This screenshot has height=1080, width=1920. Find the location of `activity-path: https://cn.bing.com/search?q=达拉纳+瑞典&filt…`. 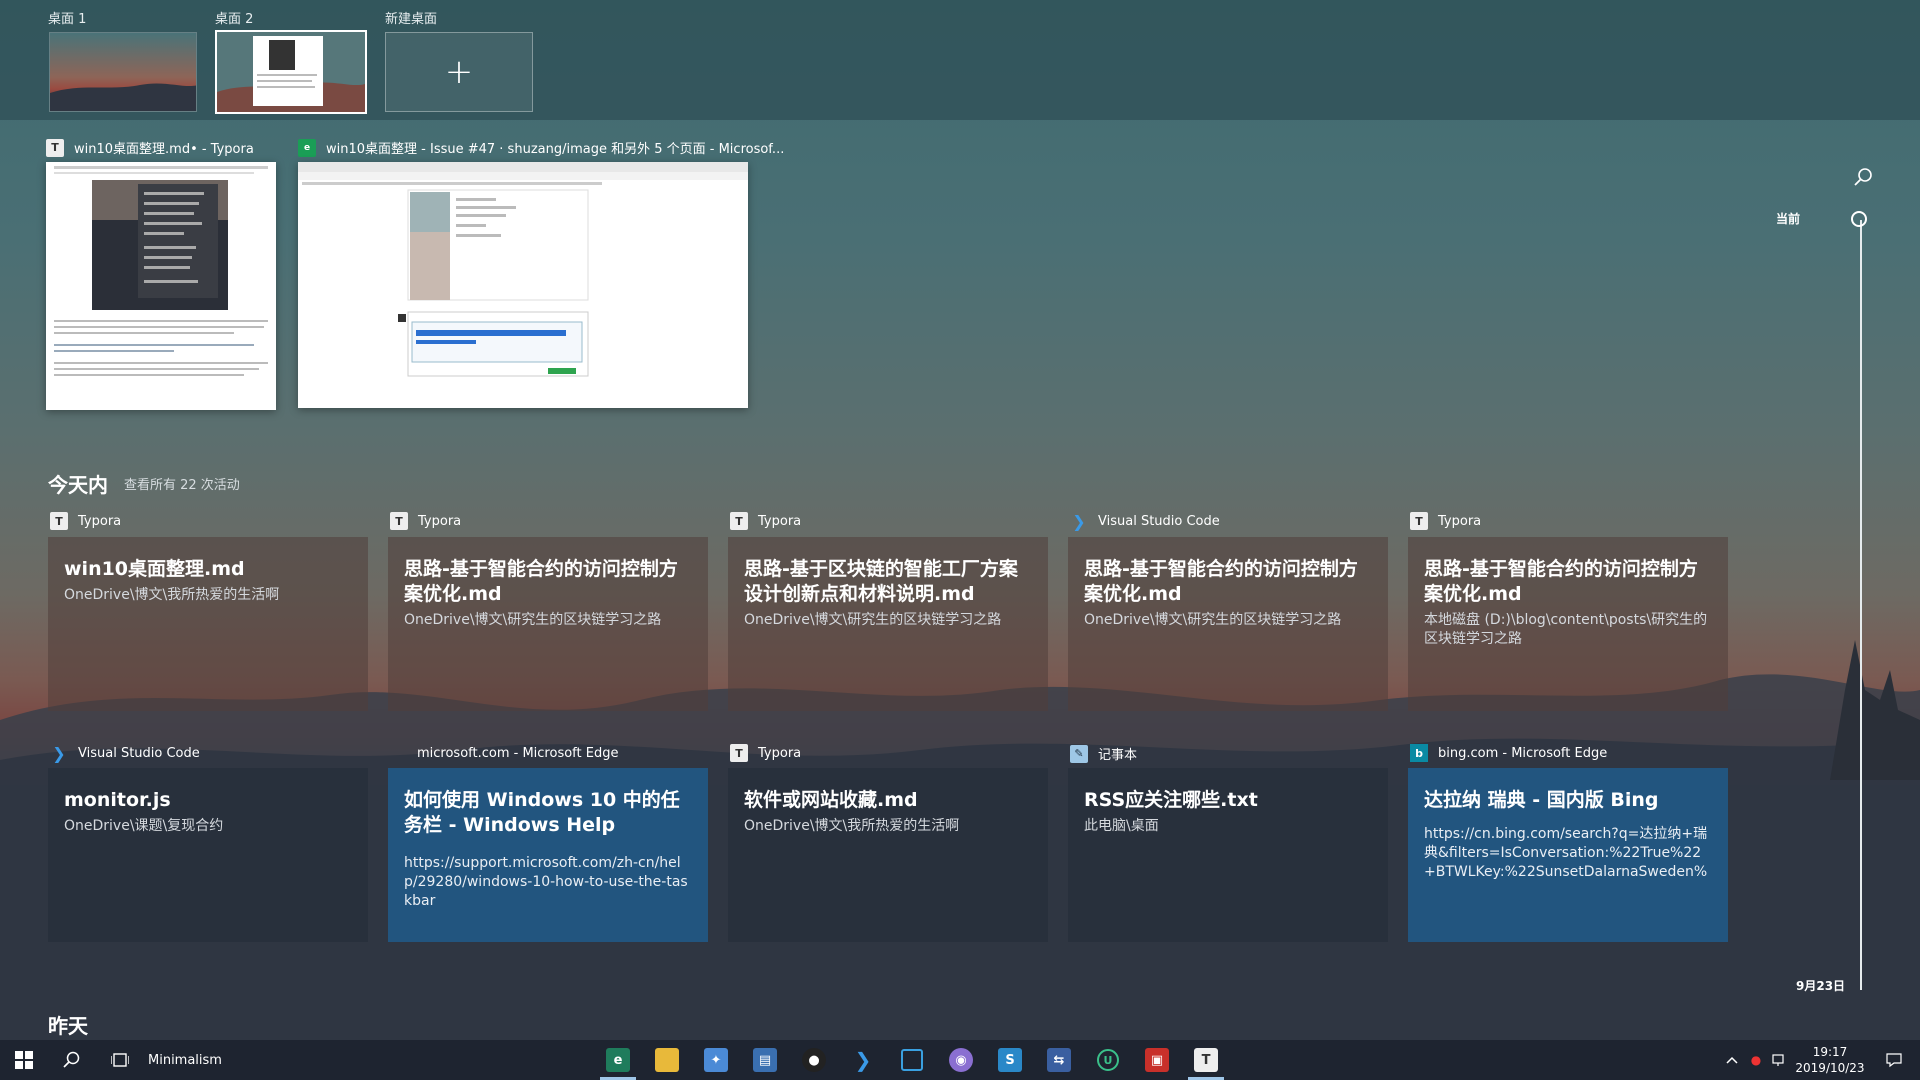

activity-path: https://cn.bing.com/search?q=达拉纳+瑞典&filt… is located at coordinates (1566, 853).